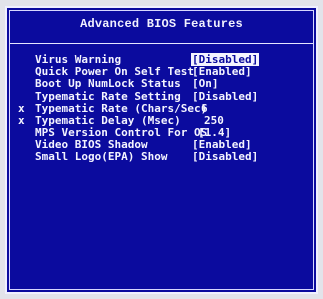 Image resolution: width=323 pixels, height=299 pixels. I want to click on setting-row-boot-up-numlock-status: Boot Up NumLock Status [On], so click(161, 83).